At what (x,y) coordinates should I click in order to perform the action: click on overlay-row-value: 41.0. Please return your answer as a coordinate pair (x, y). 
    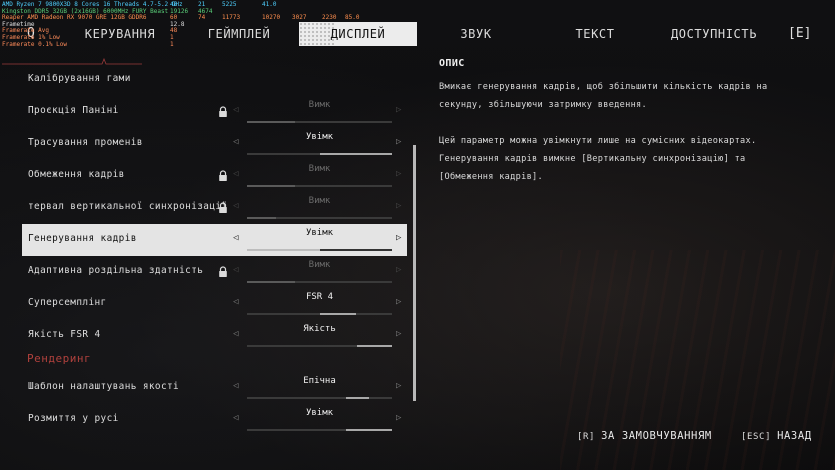
    Looking at the image, I should click on (269, 4).